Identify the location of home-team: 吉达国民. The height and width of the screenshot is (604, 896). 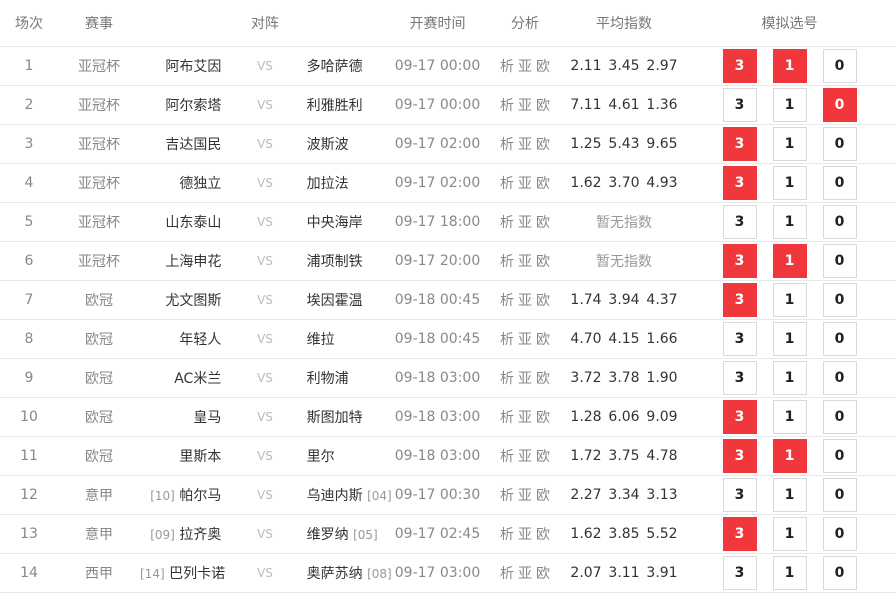
(193, 145).